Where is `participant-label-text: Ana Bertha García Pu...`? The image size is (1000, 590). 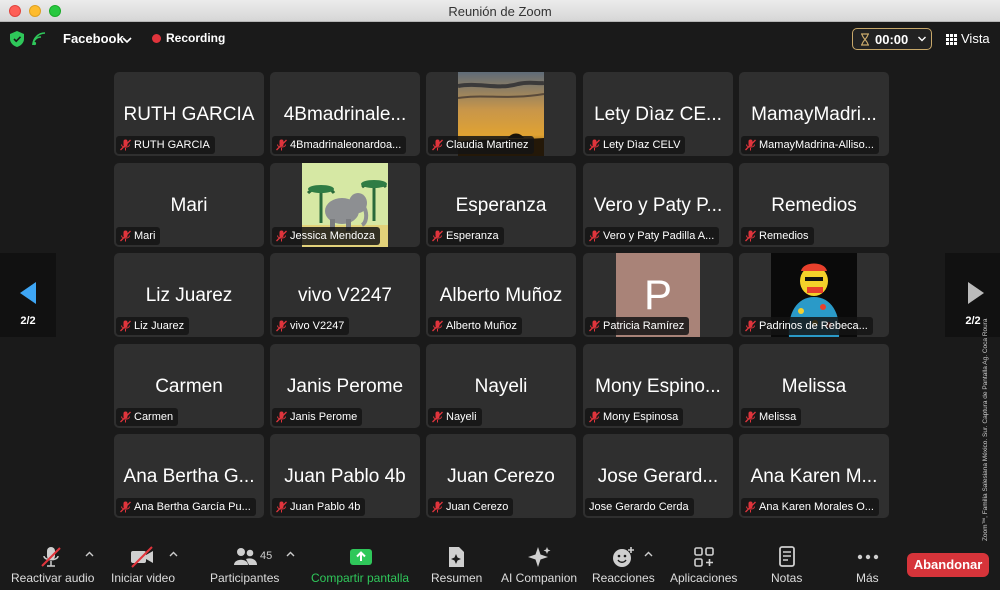
participant-label-text: Ana Bertha García Pu... is located at coordinates (192, 507).